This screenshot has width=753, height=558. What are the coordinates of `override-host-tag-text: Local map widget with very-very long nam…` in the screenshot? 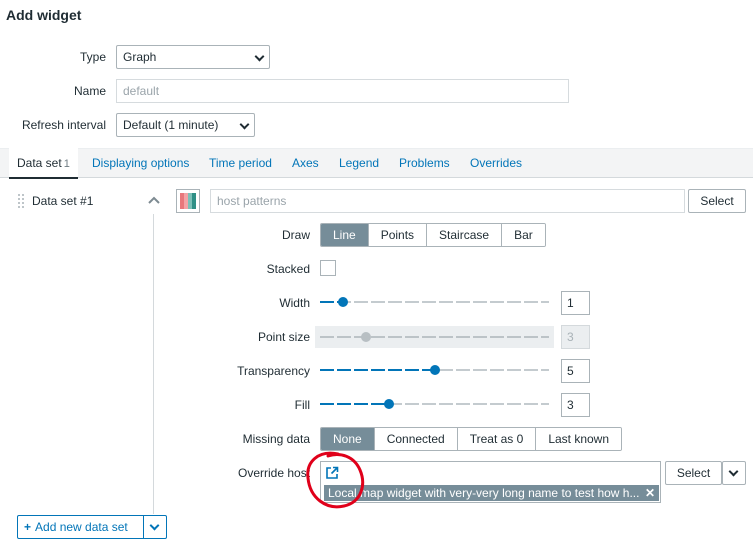 It's located at (484, 493).